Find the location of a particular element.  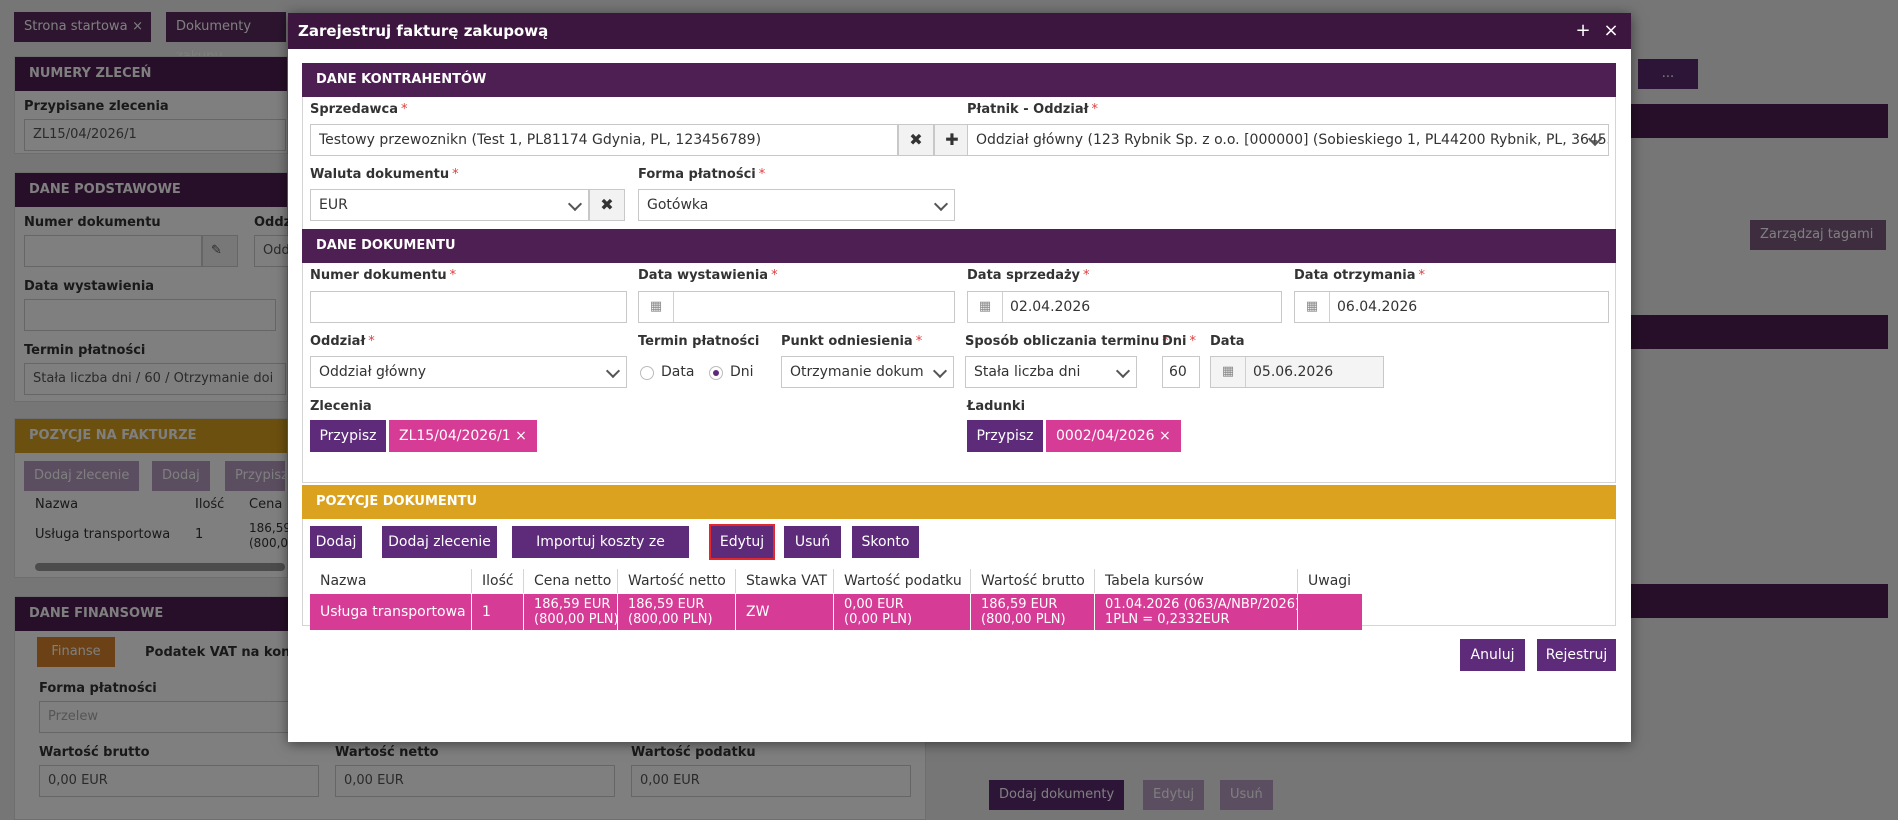

cell-uwagi is located at coordinates (1330, 612).